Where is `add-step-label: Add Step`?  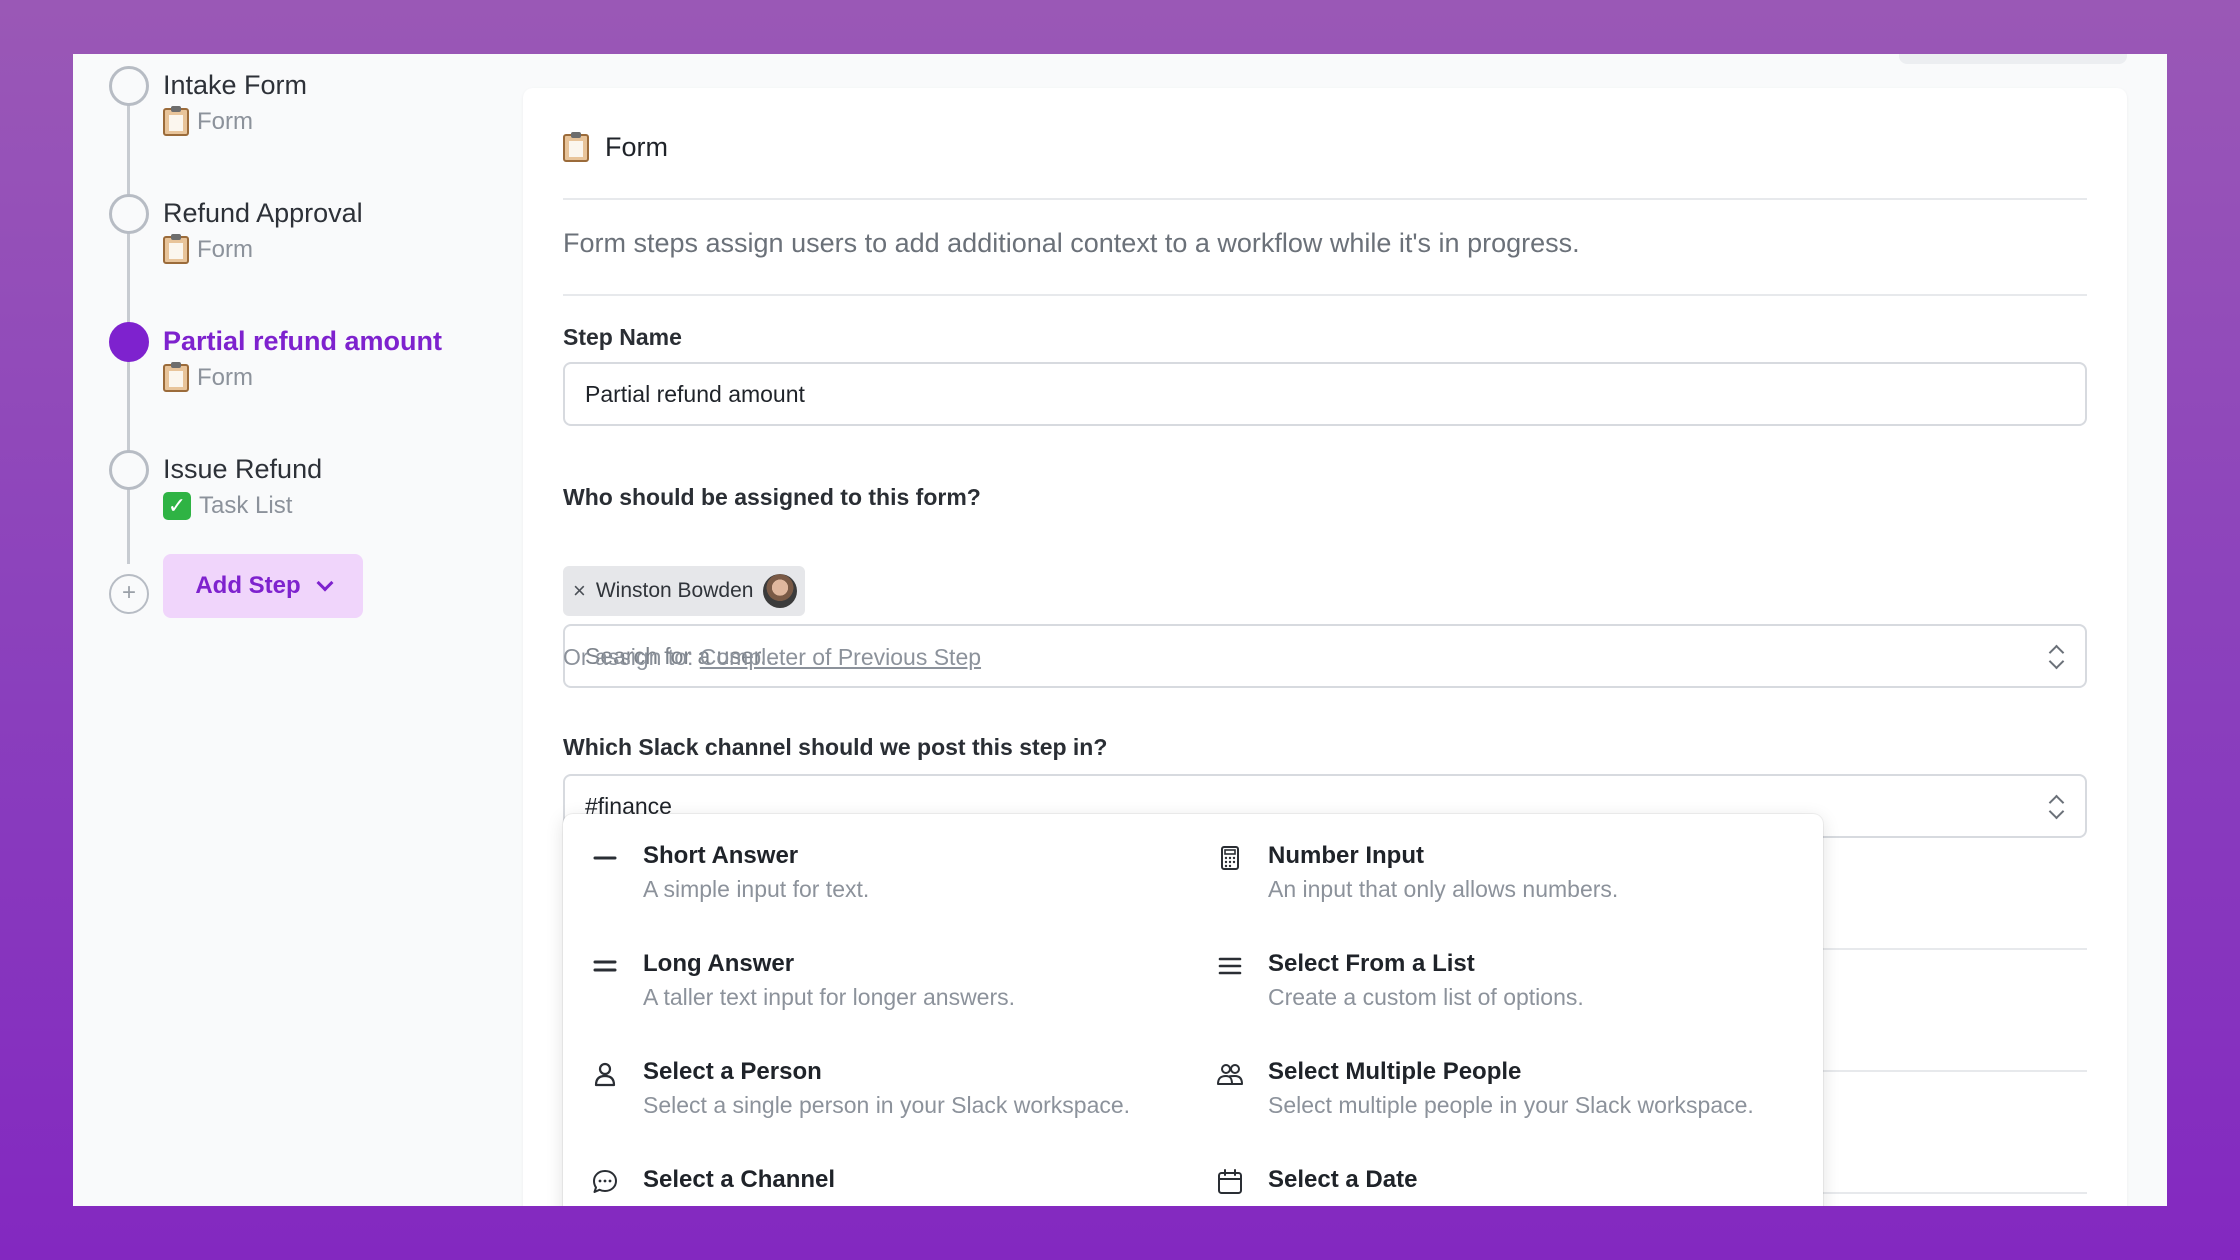 add-step-label: Add Step is located at coordinates (248, 585).